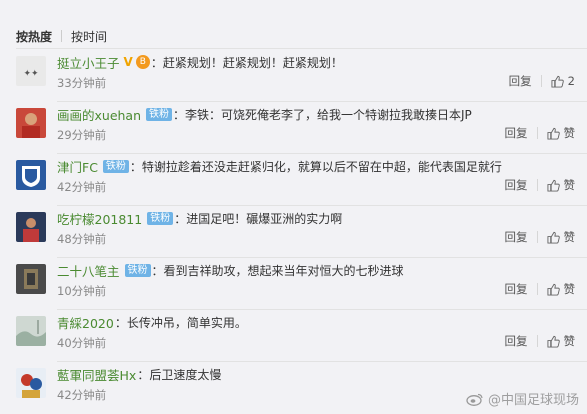 The width and height of the screenshot is (587, 414). Describe the element at coordinates (82, 83) in the screenshot. I see `comment-time: 33分钟前` at that location.